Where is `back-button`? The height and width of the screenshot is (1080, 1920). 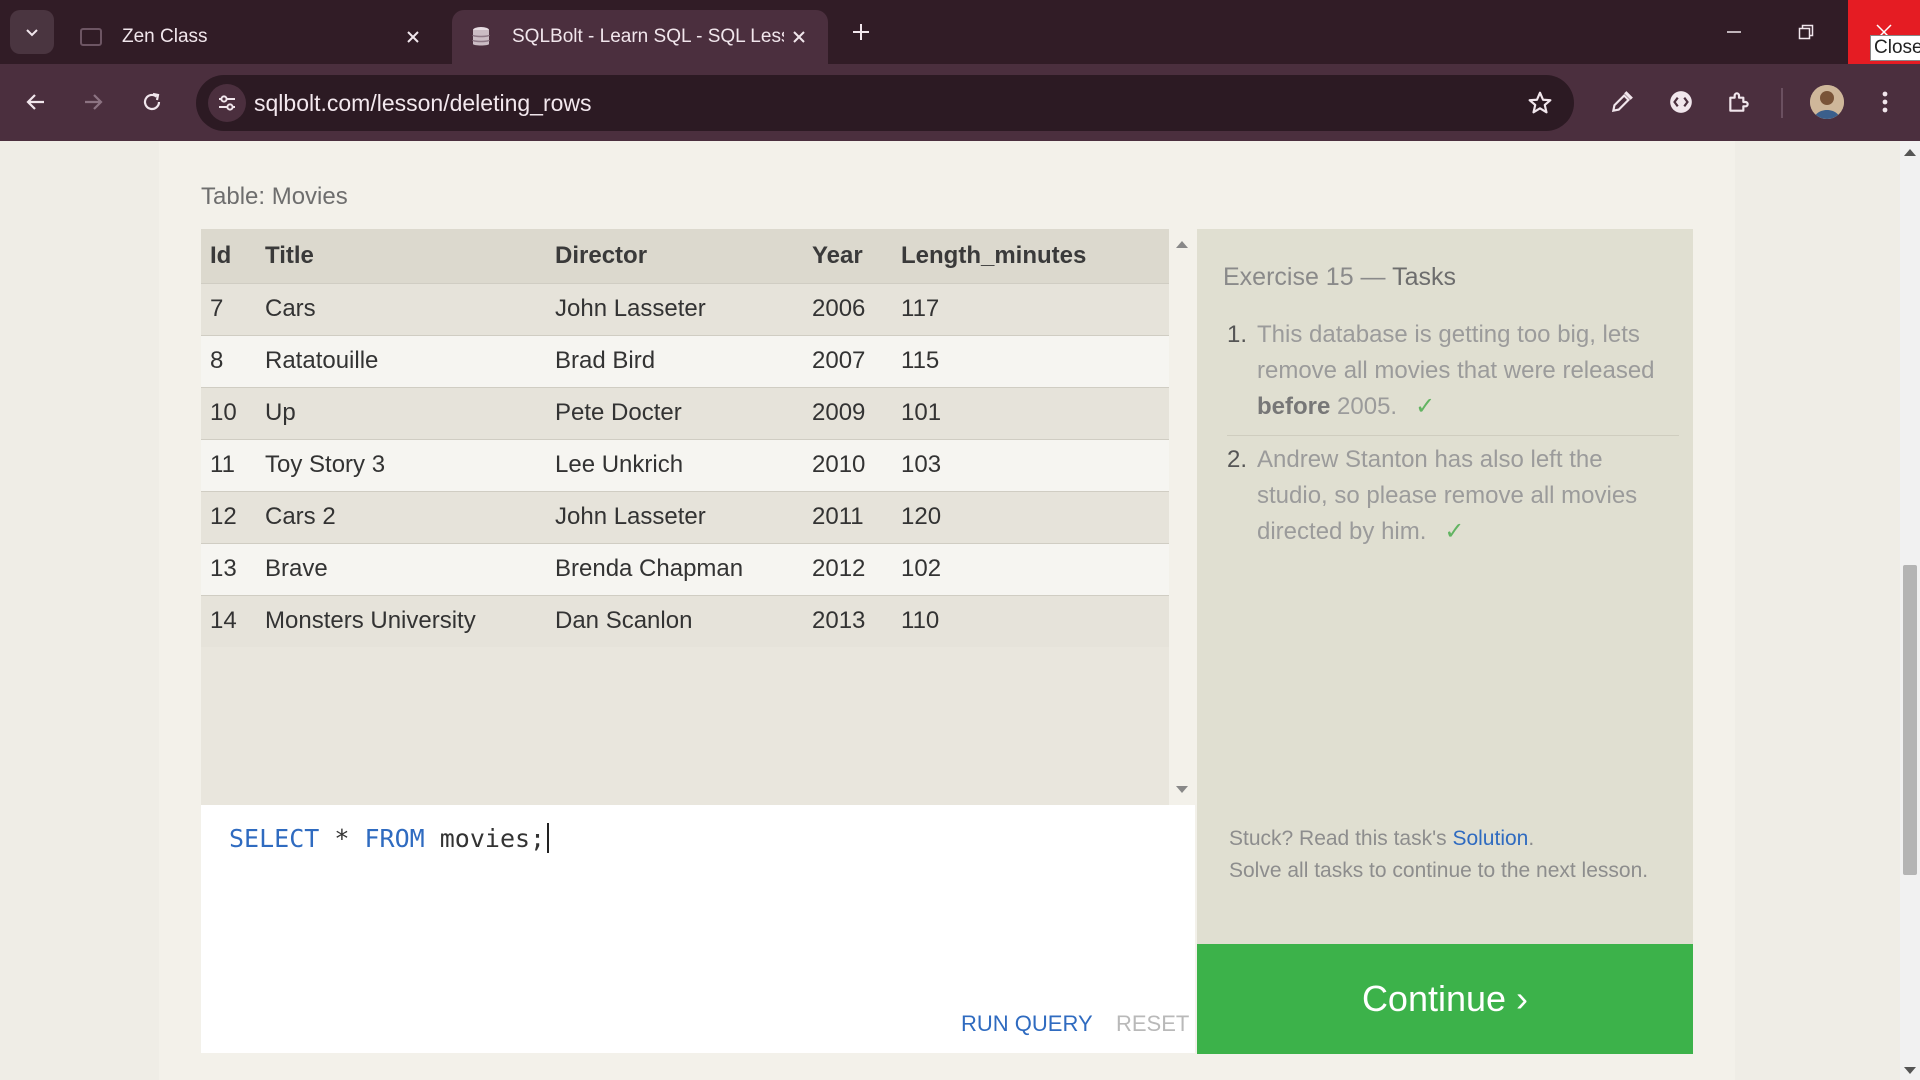 back-button is located at coordinates (36, 102).